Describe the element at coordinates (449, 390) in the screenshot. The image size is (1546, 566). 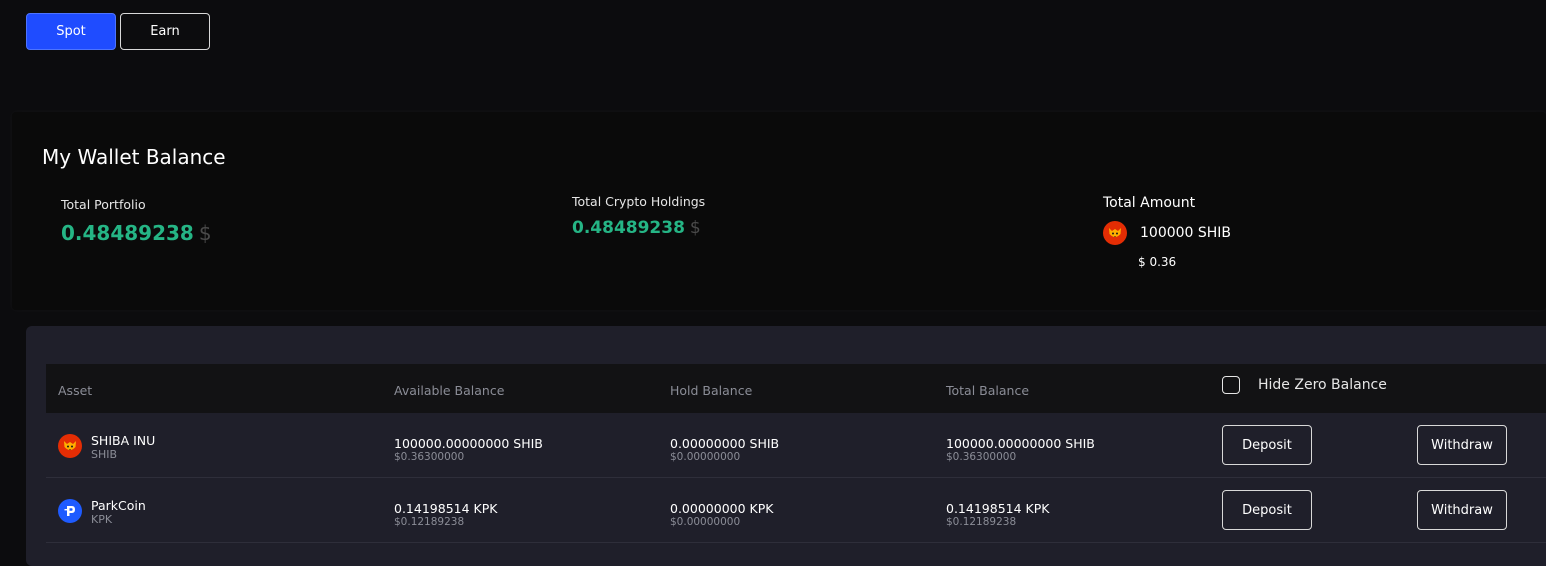
I see `column-header-available: Available Balance` at that location.